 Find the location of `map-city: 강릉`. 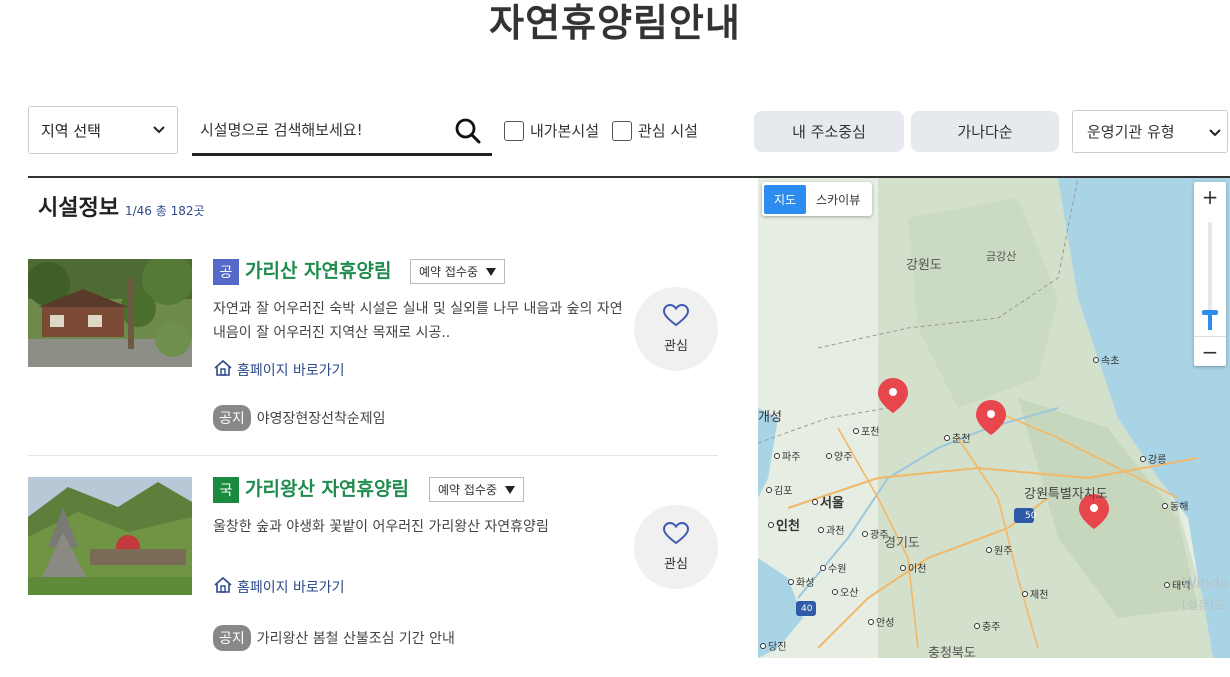

map-city: 강릉 is located at coordinates (1153, 458).